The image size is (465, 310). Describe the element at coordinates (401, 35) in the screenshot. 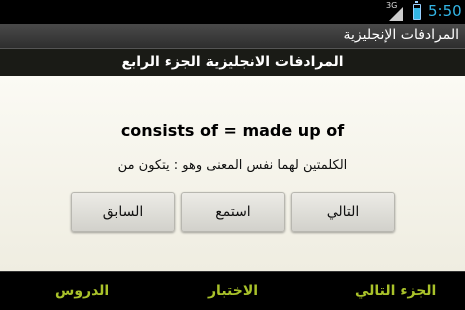

I see `app-title: المرادفات الإنجليزية` at that location.